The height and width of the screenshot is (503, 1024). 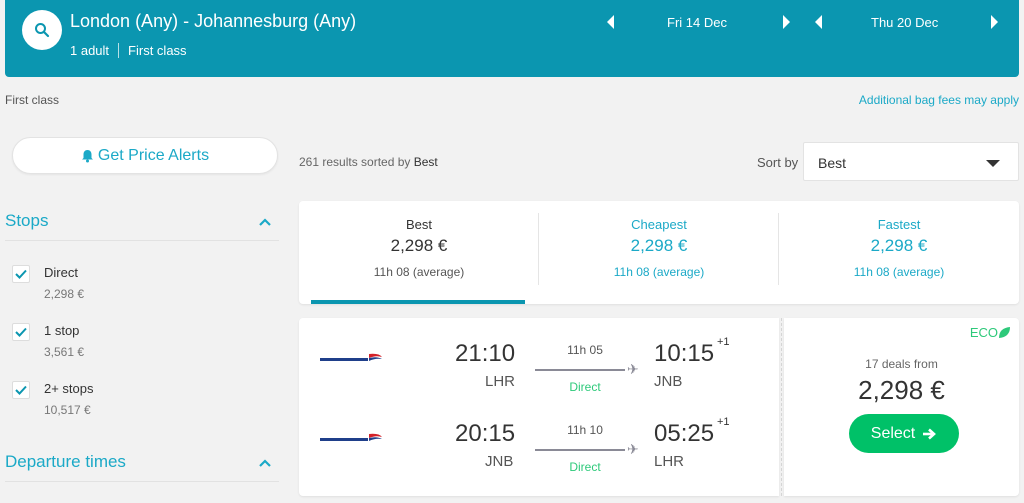 I want to click on sort-value: Best, so click(x=832, y=163).